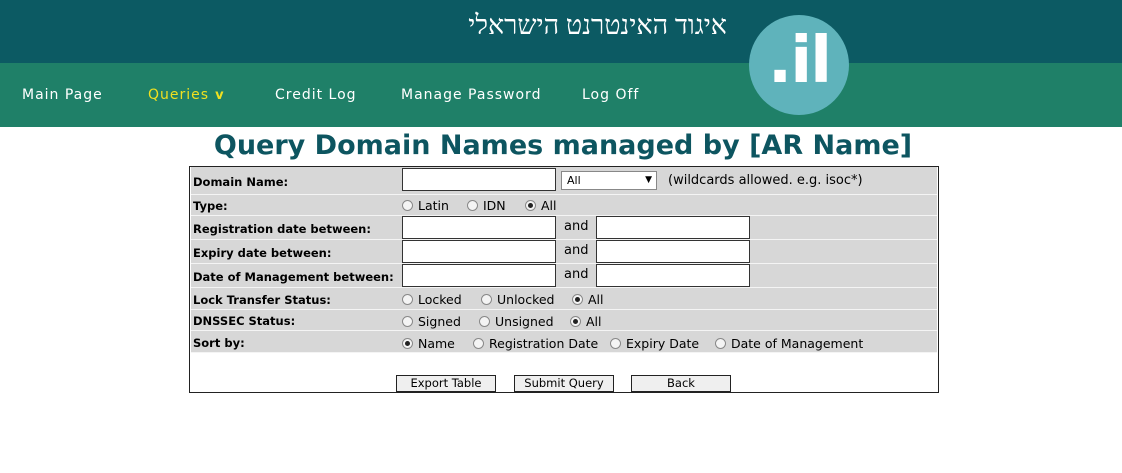  What do you see at coordinates (797, 343) in the screenshot?
I see `radio-label: Date of Management` at bounding box center [797, 343].